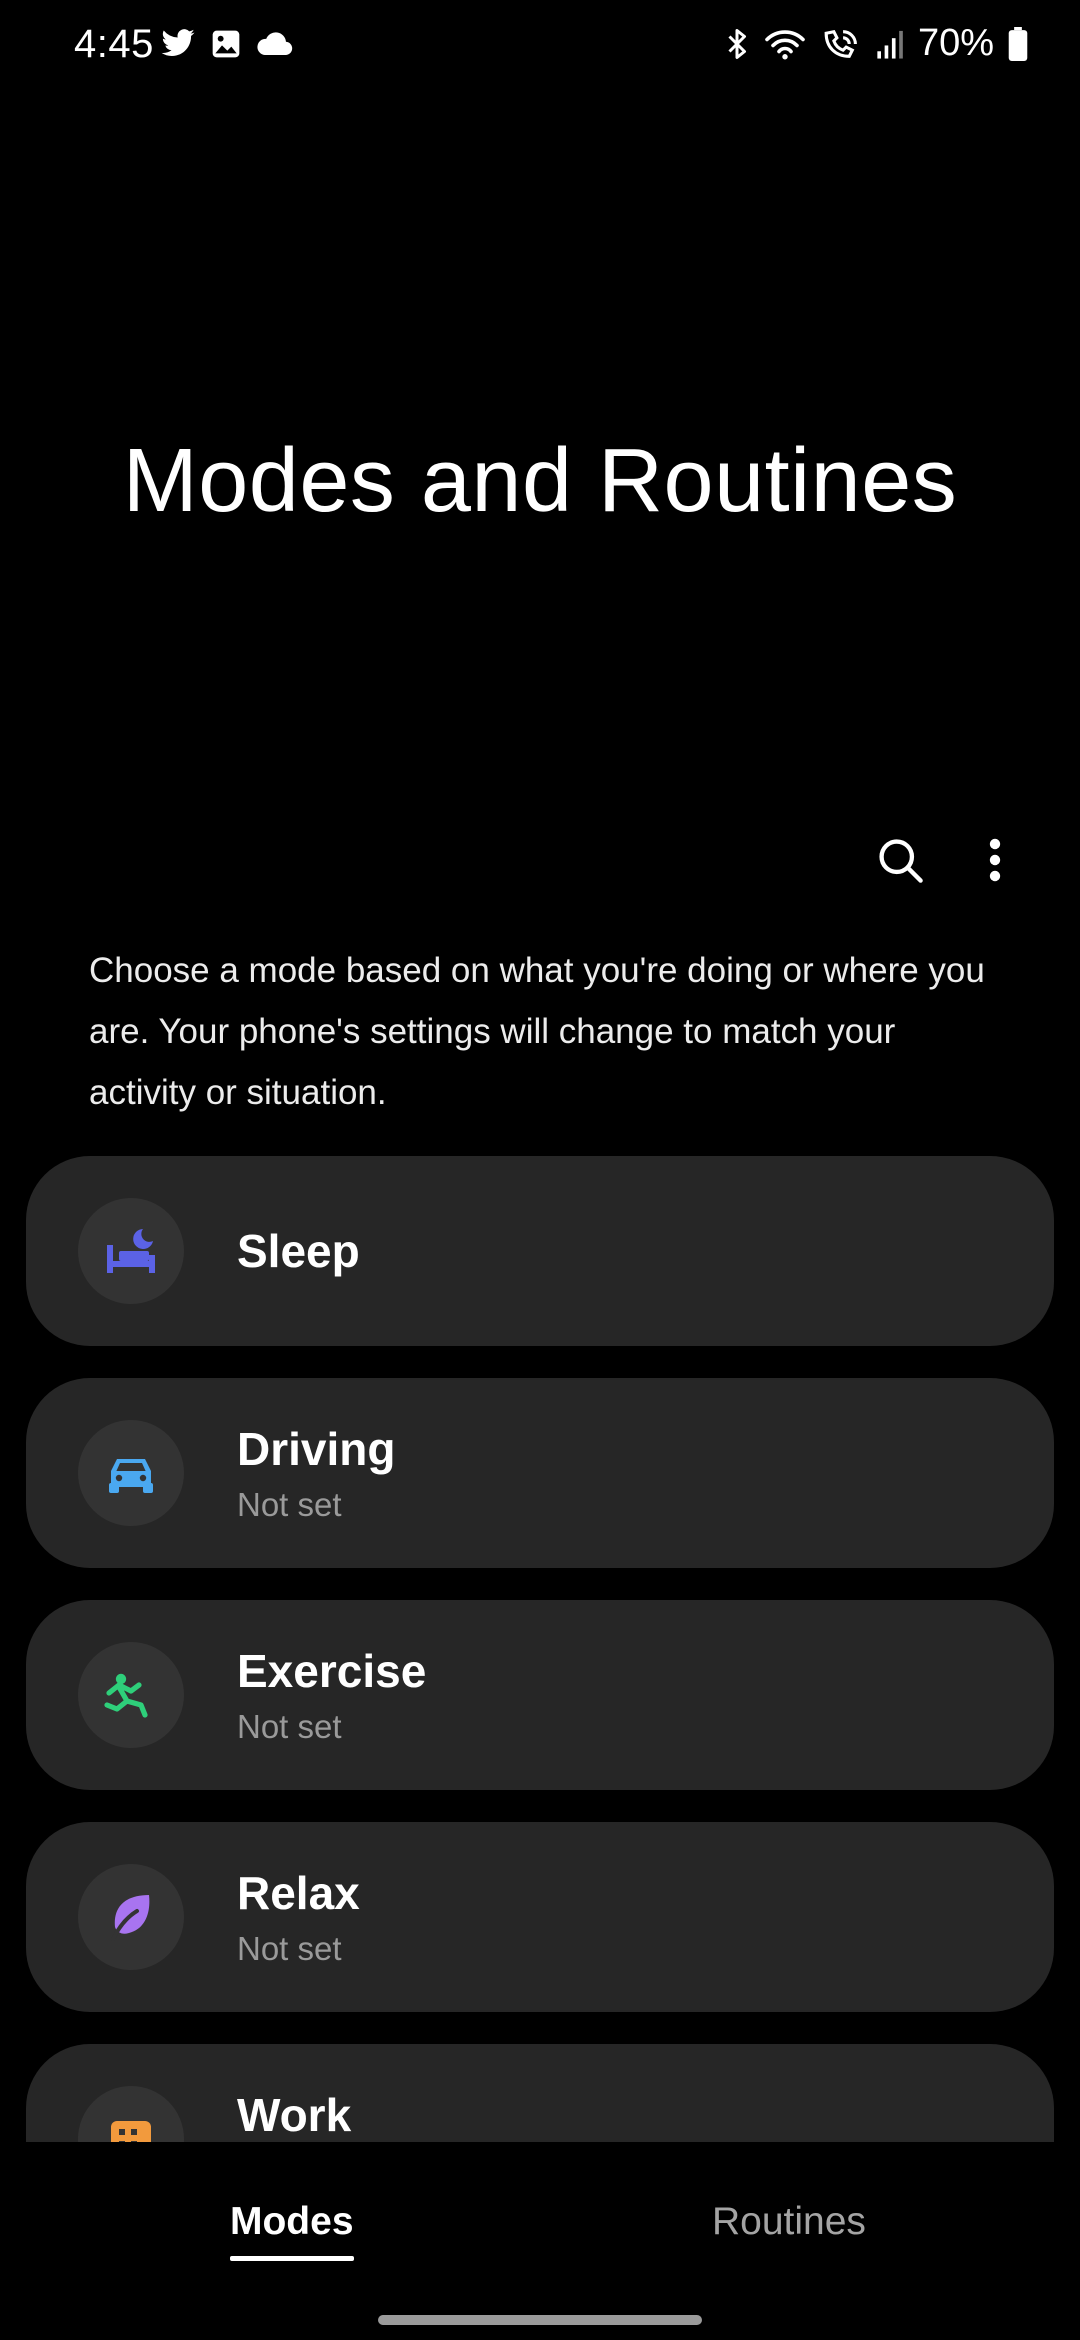  I want to click on status-bar: 4:45 70%, so click(540, 48).